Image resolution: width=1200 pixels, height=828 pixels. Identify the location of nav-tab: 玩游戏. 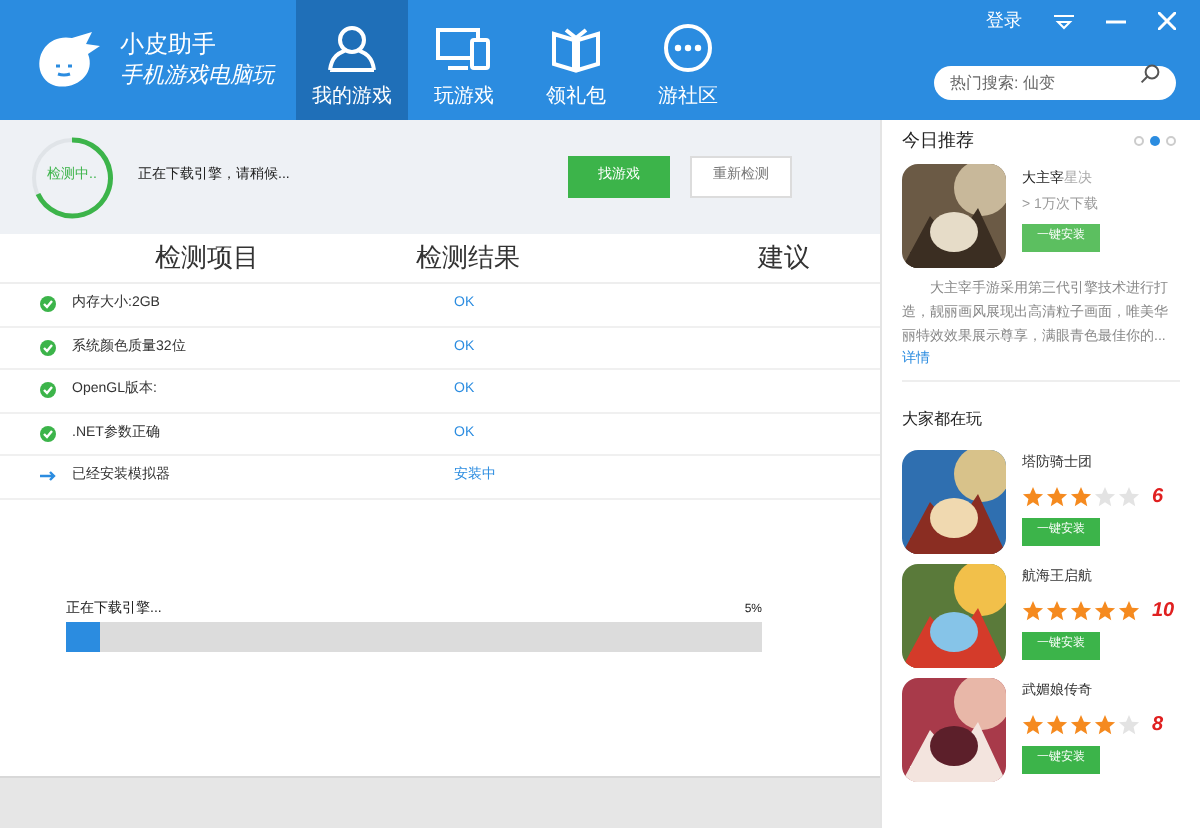
(464, 60).